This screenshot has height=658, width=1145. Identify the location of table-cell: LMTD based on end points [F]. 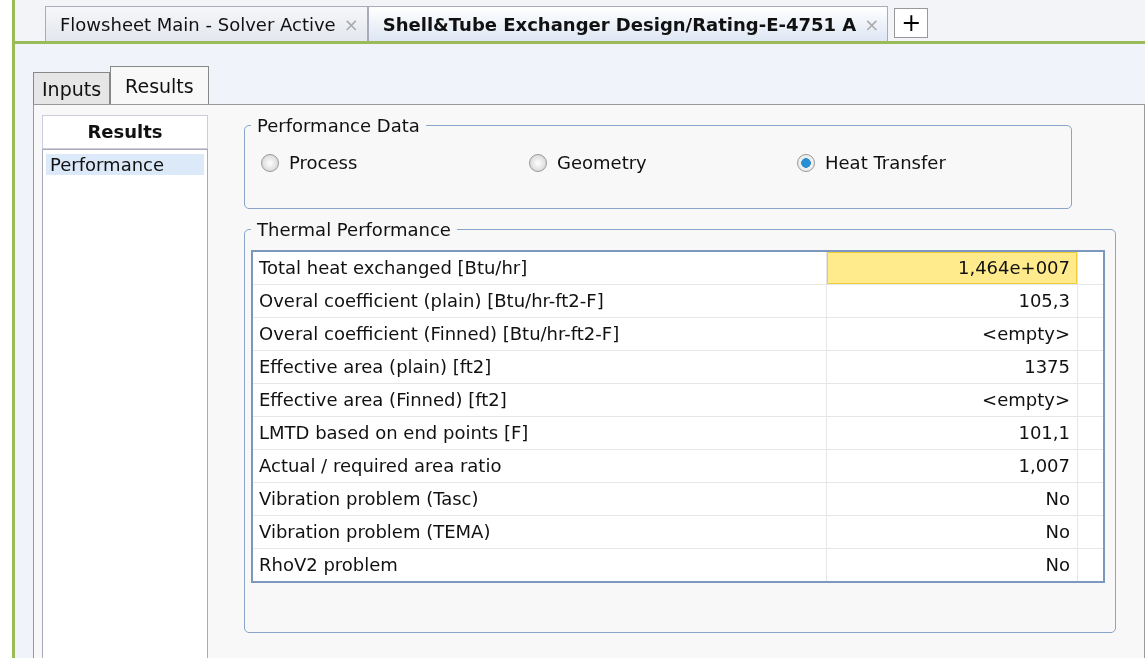
(540, 433).